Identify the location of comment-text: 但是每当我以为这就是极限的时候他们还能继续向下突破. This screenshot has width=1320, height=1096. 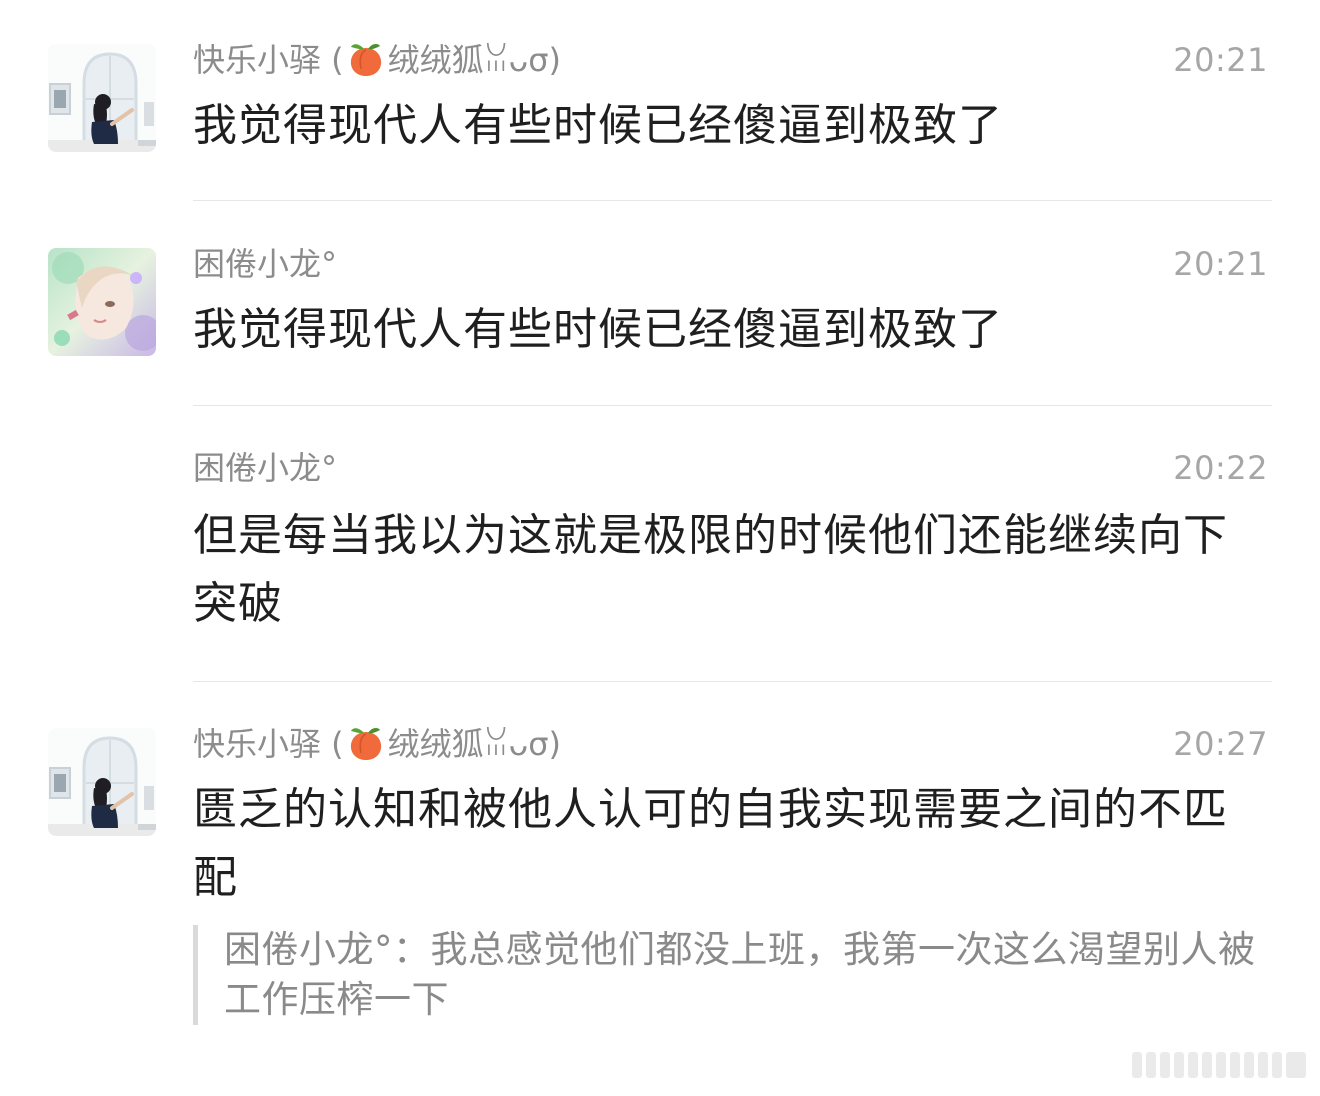
(710, 569).